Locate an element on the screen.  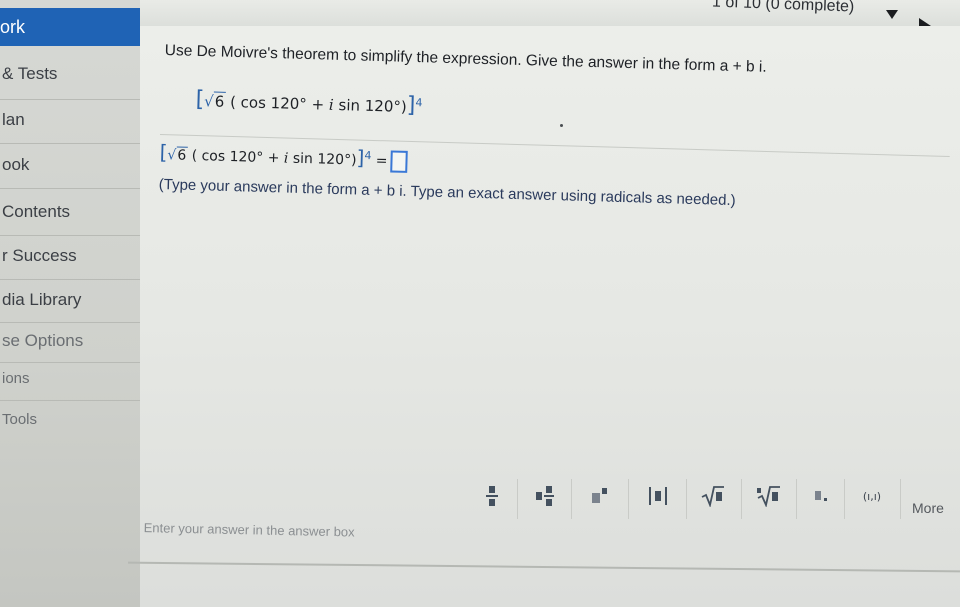
sidebar-item-course-options: se Options is located at coordinates (42, 341).